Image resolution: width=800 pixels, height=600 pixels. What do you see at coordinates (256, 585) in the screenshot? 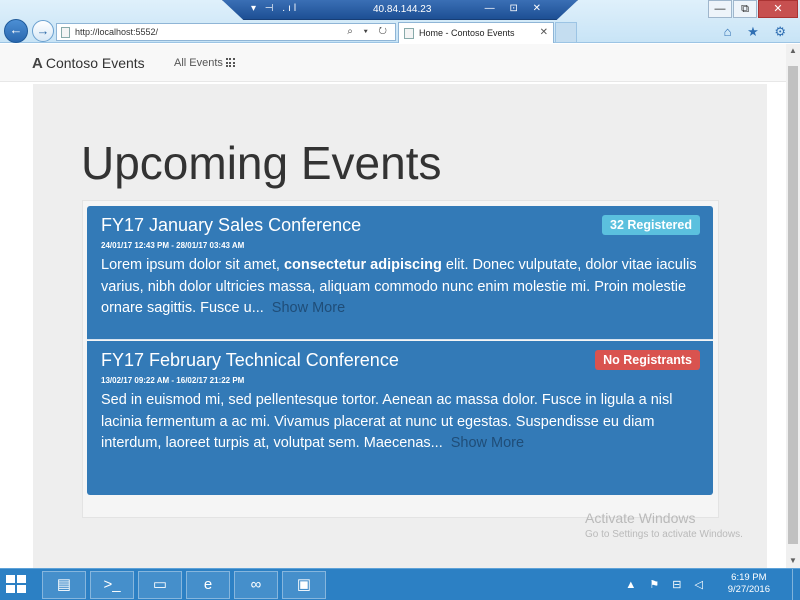
I see `visual-studio-icon: ∞` at bounding box center [256, 585].